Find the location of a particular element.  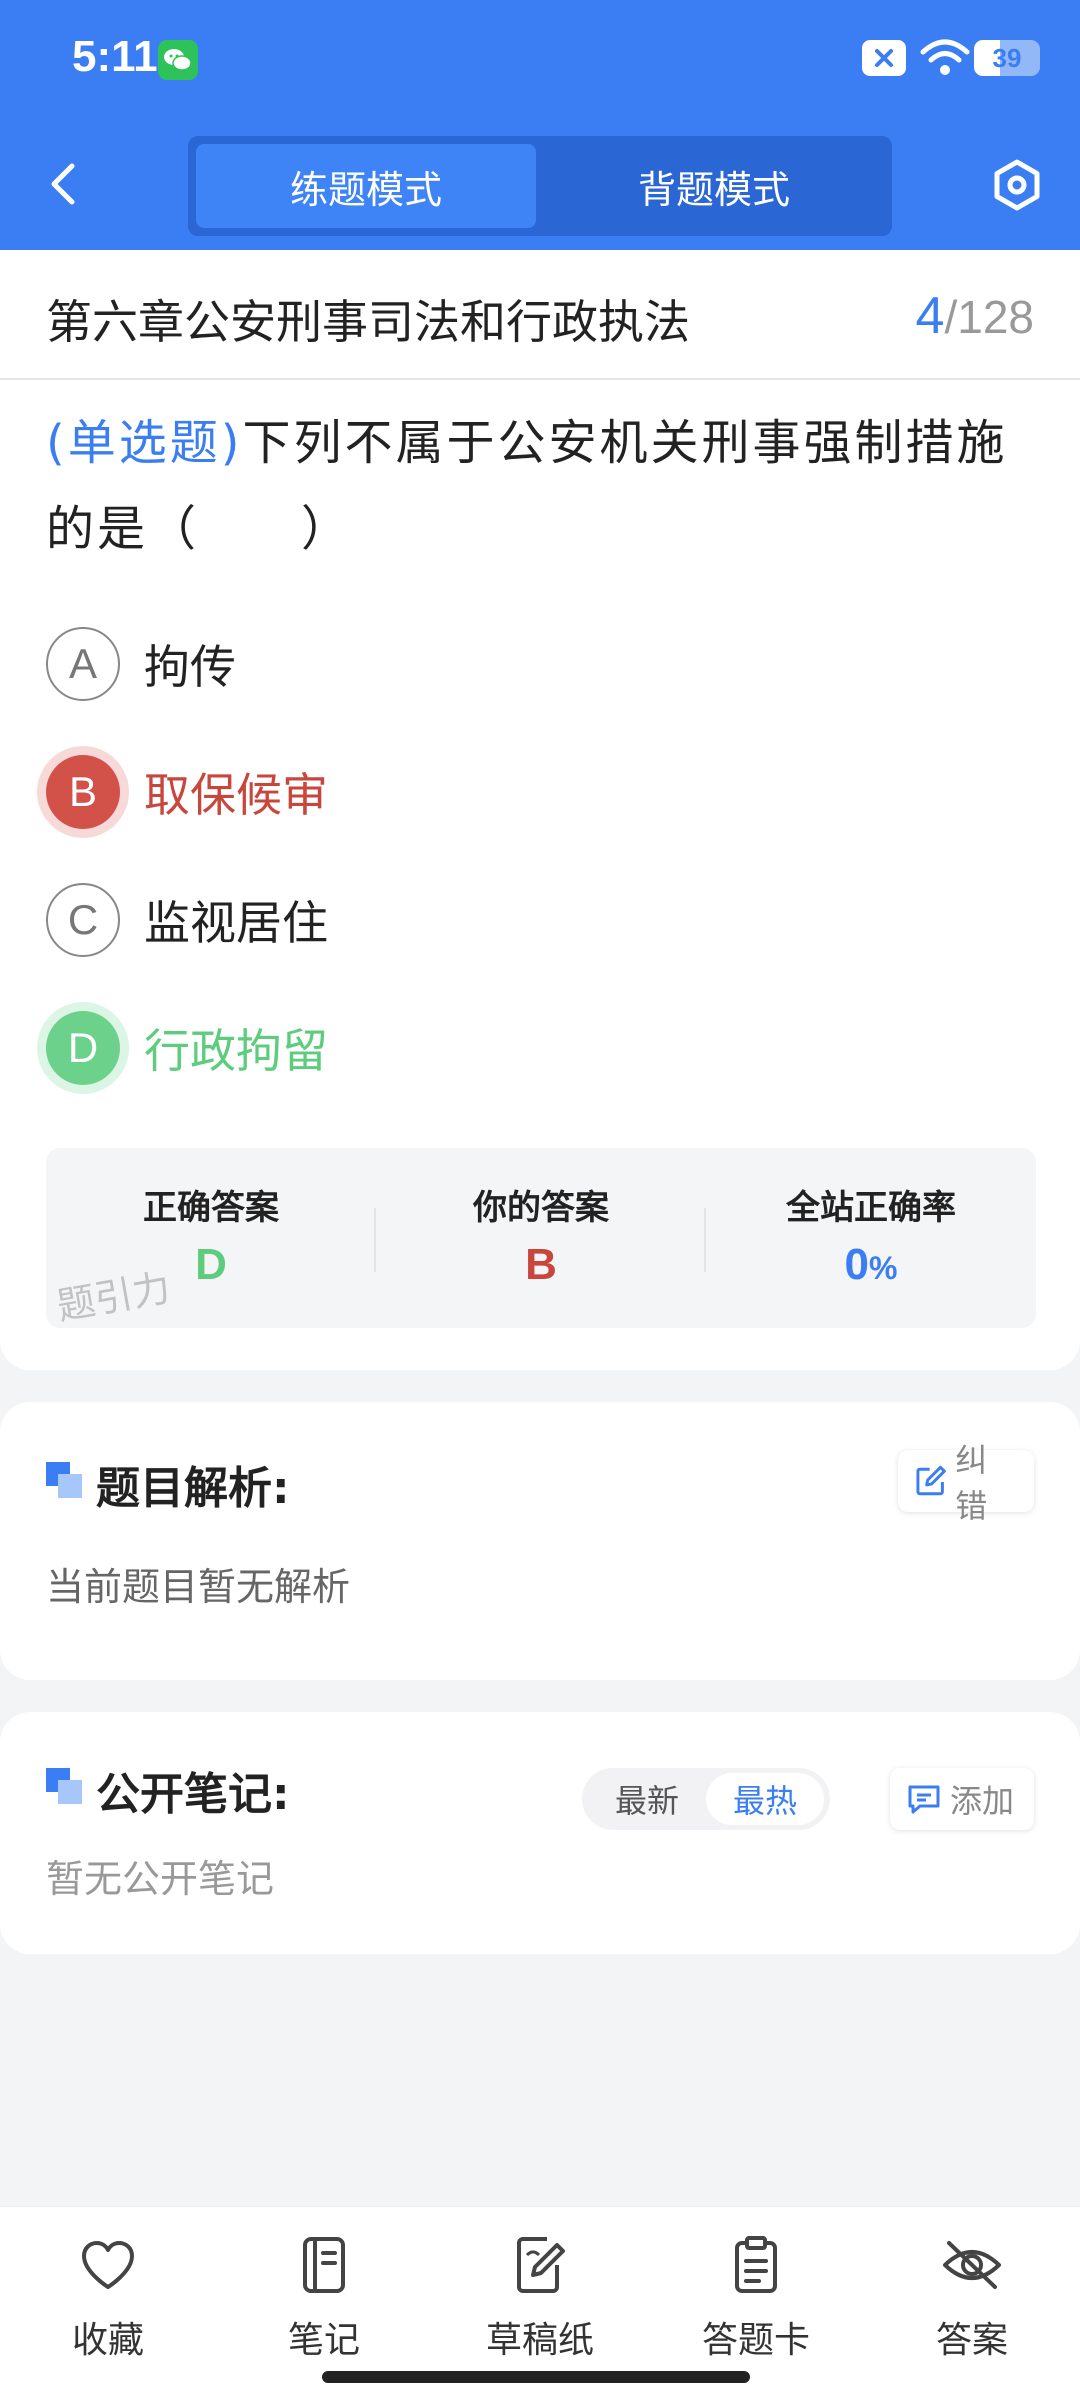

settings-button is located at coordinates (1017, 185).